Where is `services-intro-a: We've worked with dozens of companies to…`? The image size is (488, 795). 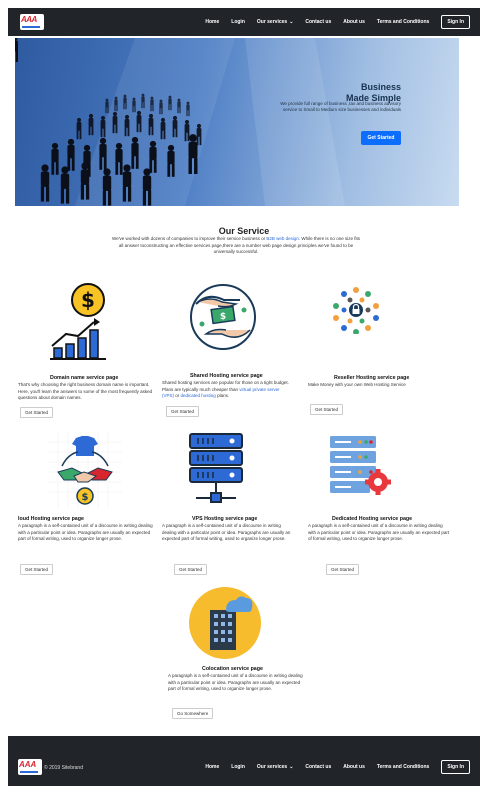 services-intro-a: We've worked with dozens of companies to… is located at coordinates (189, 238).